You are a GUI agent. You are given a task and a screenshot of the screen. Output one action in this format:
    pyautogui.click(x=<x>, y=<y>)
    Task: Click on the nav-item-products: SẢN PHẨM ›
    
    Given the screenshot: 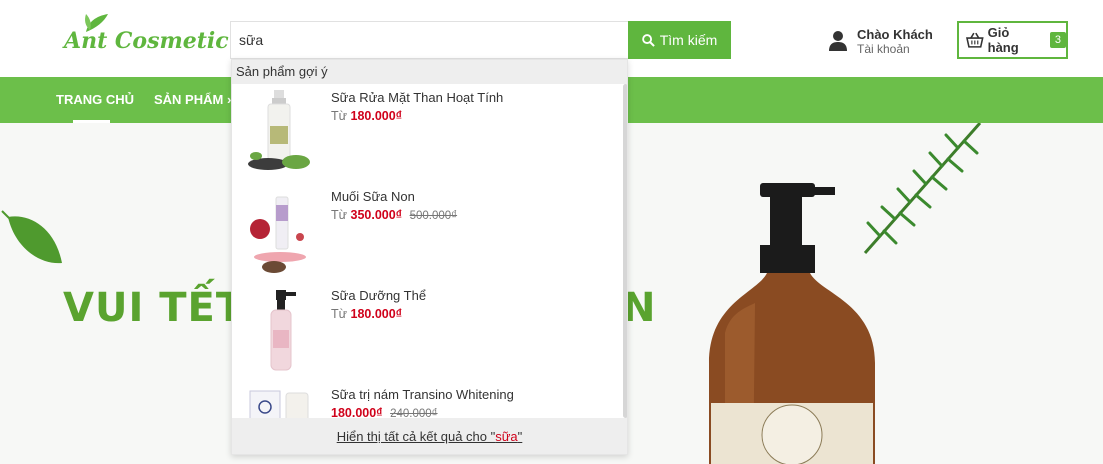 What is the action you would take?
    pyautogui.click(x=192, y=99)
    